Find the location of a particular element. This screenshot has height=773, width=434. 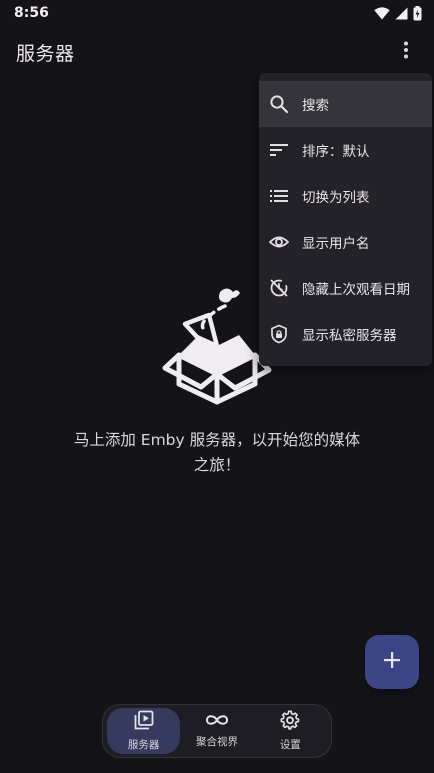

nav-item-label: 设置 is located at coordinates (290, 745).